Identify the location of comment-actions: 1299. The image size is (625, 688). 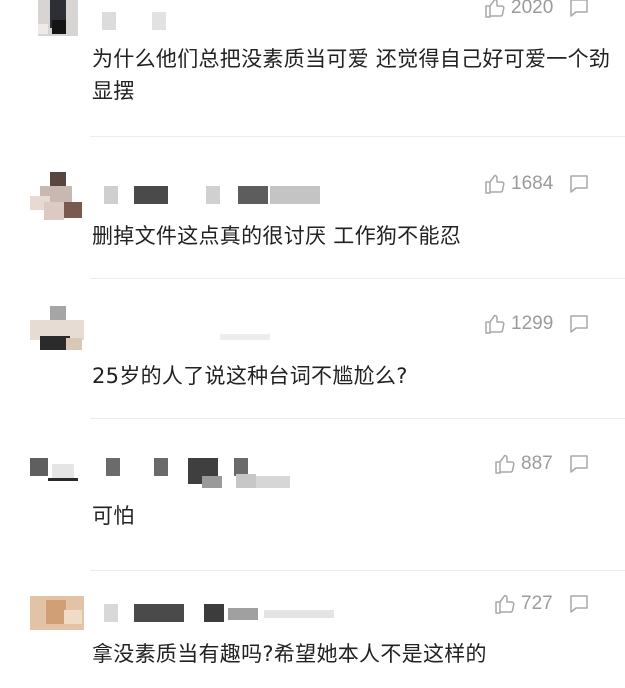
(537, 324).